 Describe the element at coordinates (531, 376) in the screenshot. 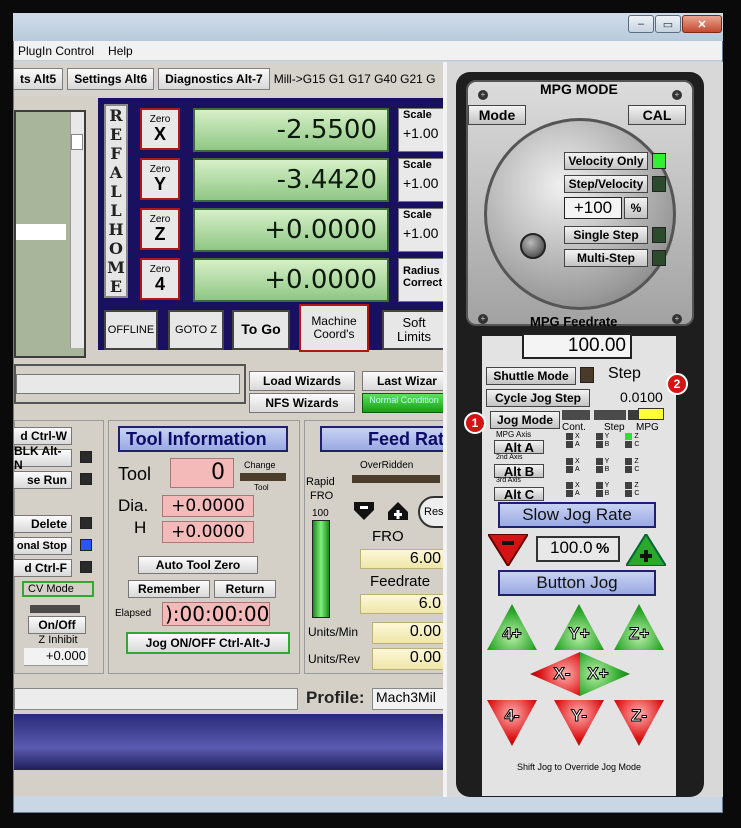

I see `shuttle-mode-button: Shuttle Mode` at that location.